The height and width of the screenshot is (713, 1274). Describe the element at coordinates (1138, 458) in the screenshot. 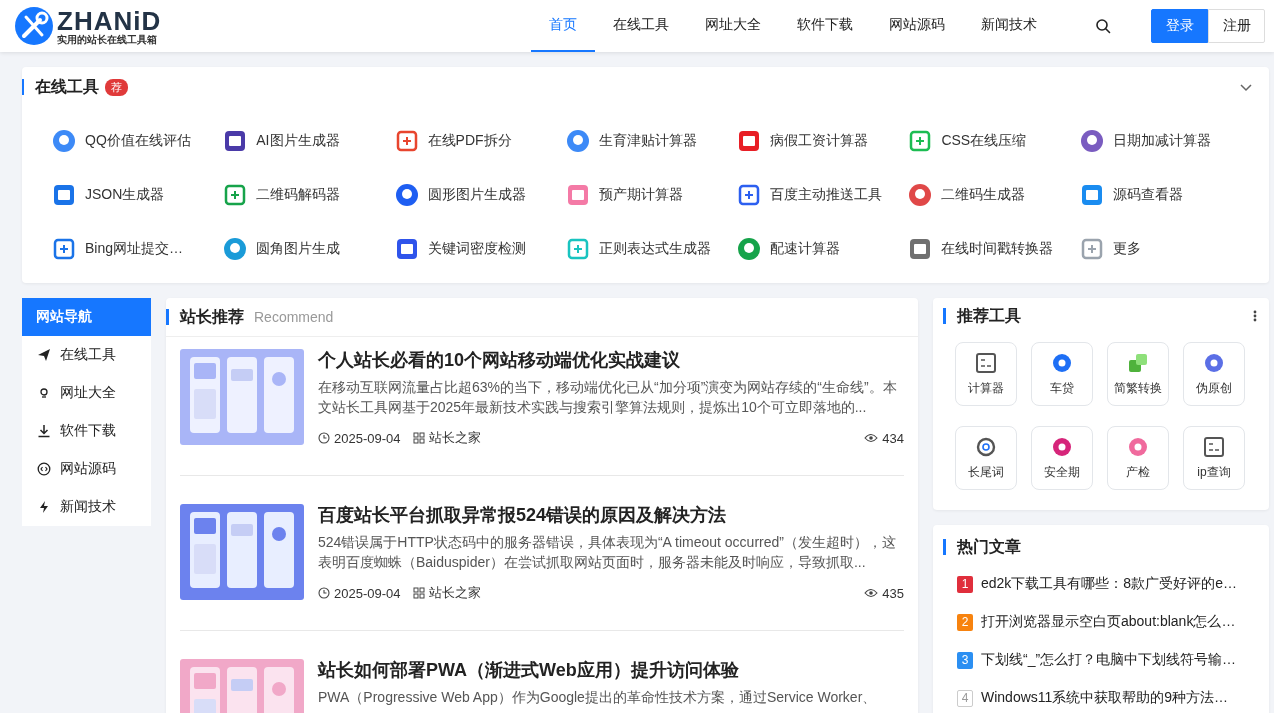

I see `tool-tile: 产检` at that location.